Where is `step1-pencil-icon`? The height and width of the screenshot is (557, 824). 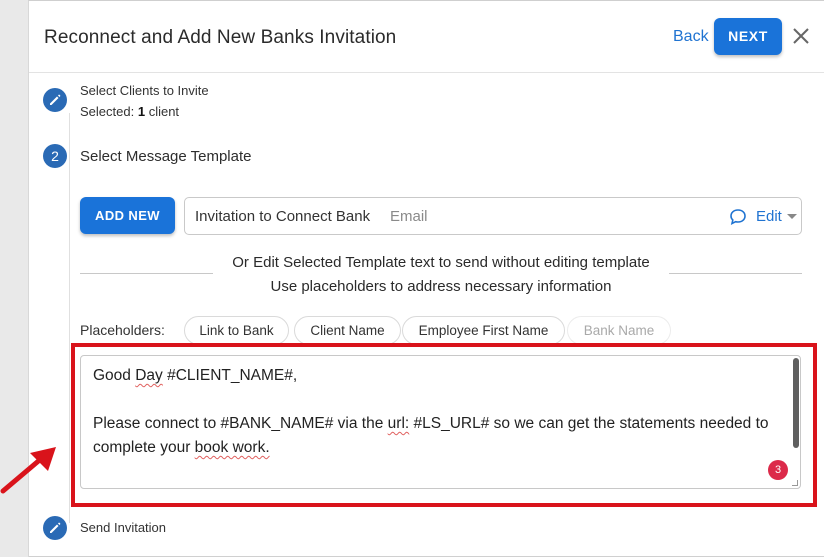
step1-pencil-icon is located at coordinates (55, 100).